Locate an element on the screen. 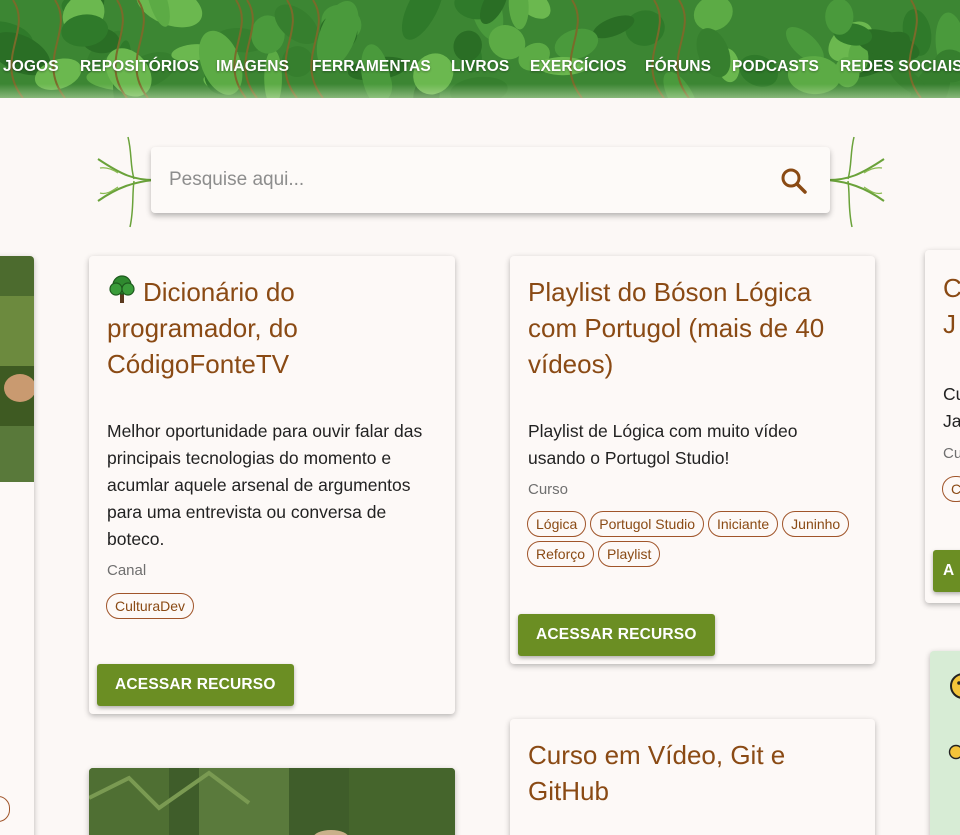 The height and width of the screenshot is (835, 960). tag: Reforço is located at coordinates (561, 554).